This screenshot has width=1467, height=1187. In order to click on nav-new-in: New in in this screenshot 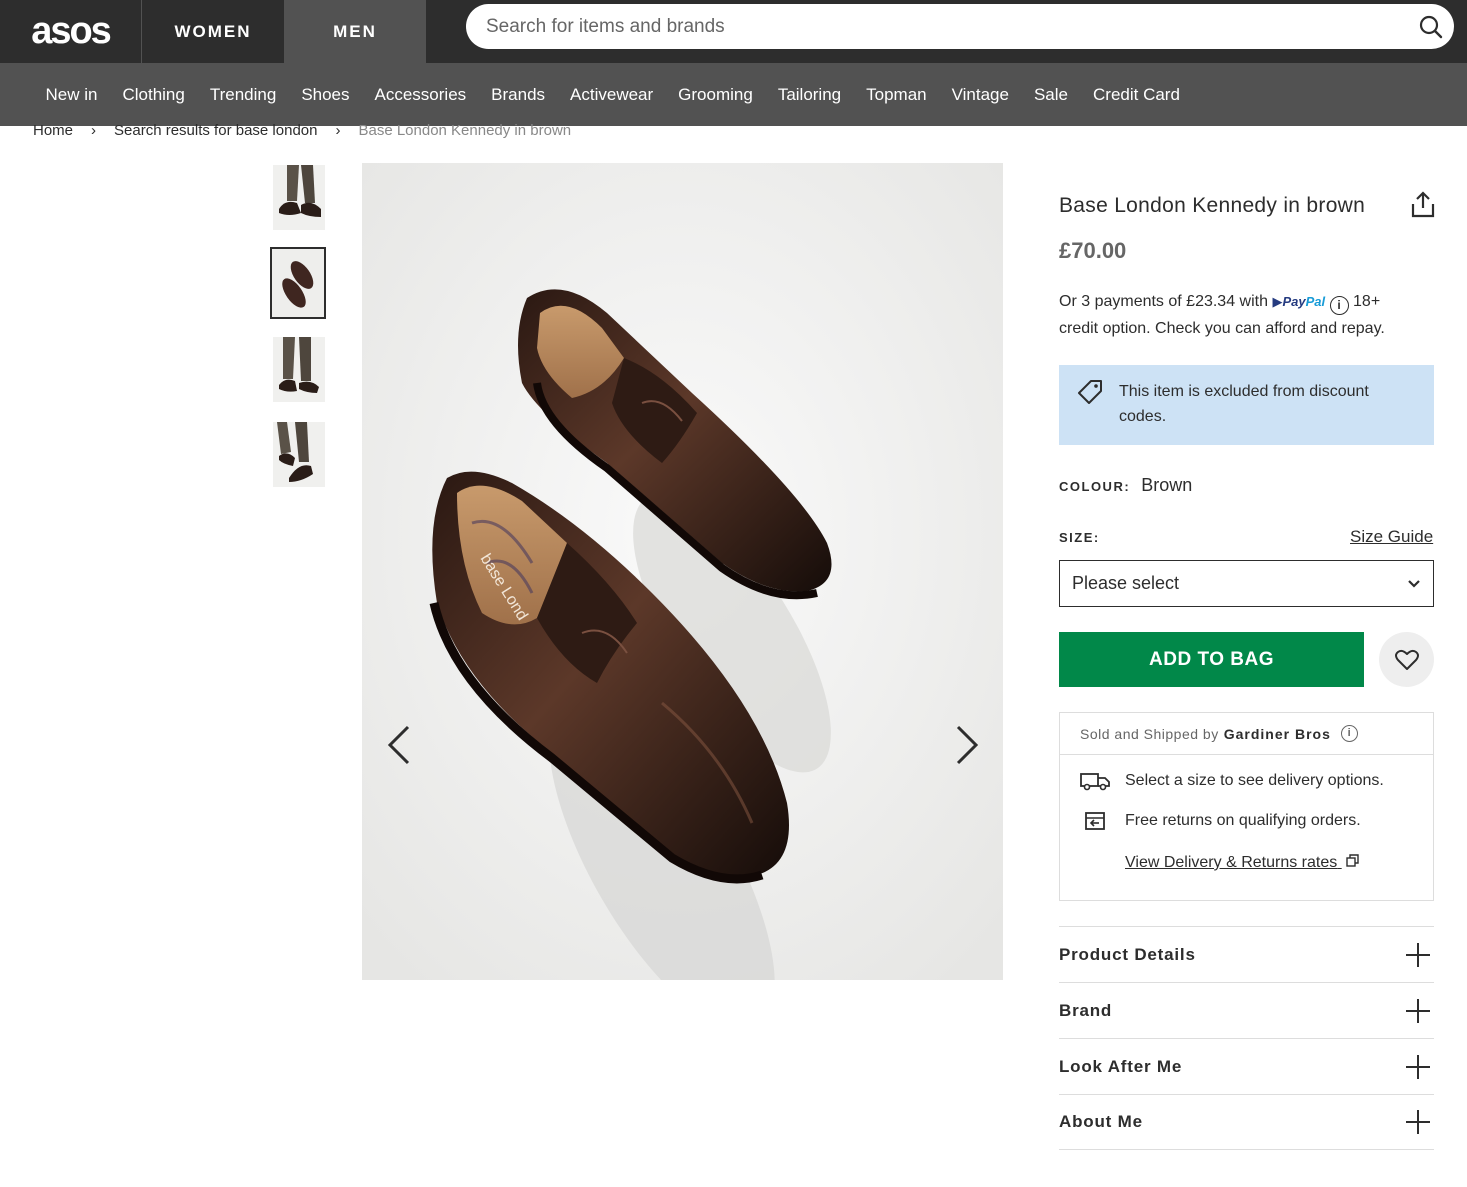, I will do `click(71, 95)`.